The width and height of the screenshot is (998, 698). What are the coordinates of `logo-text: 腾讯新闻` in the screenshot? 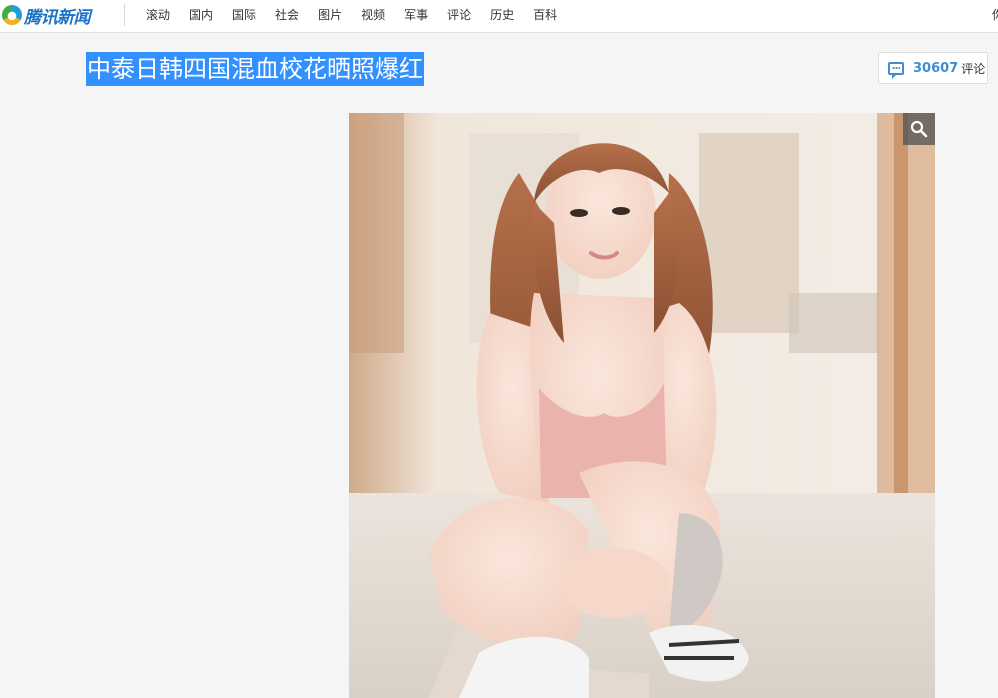 It's located at (57, 17).